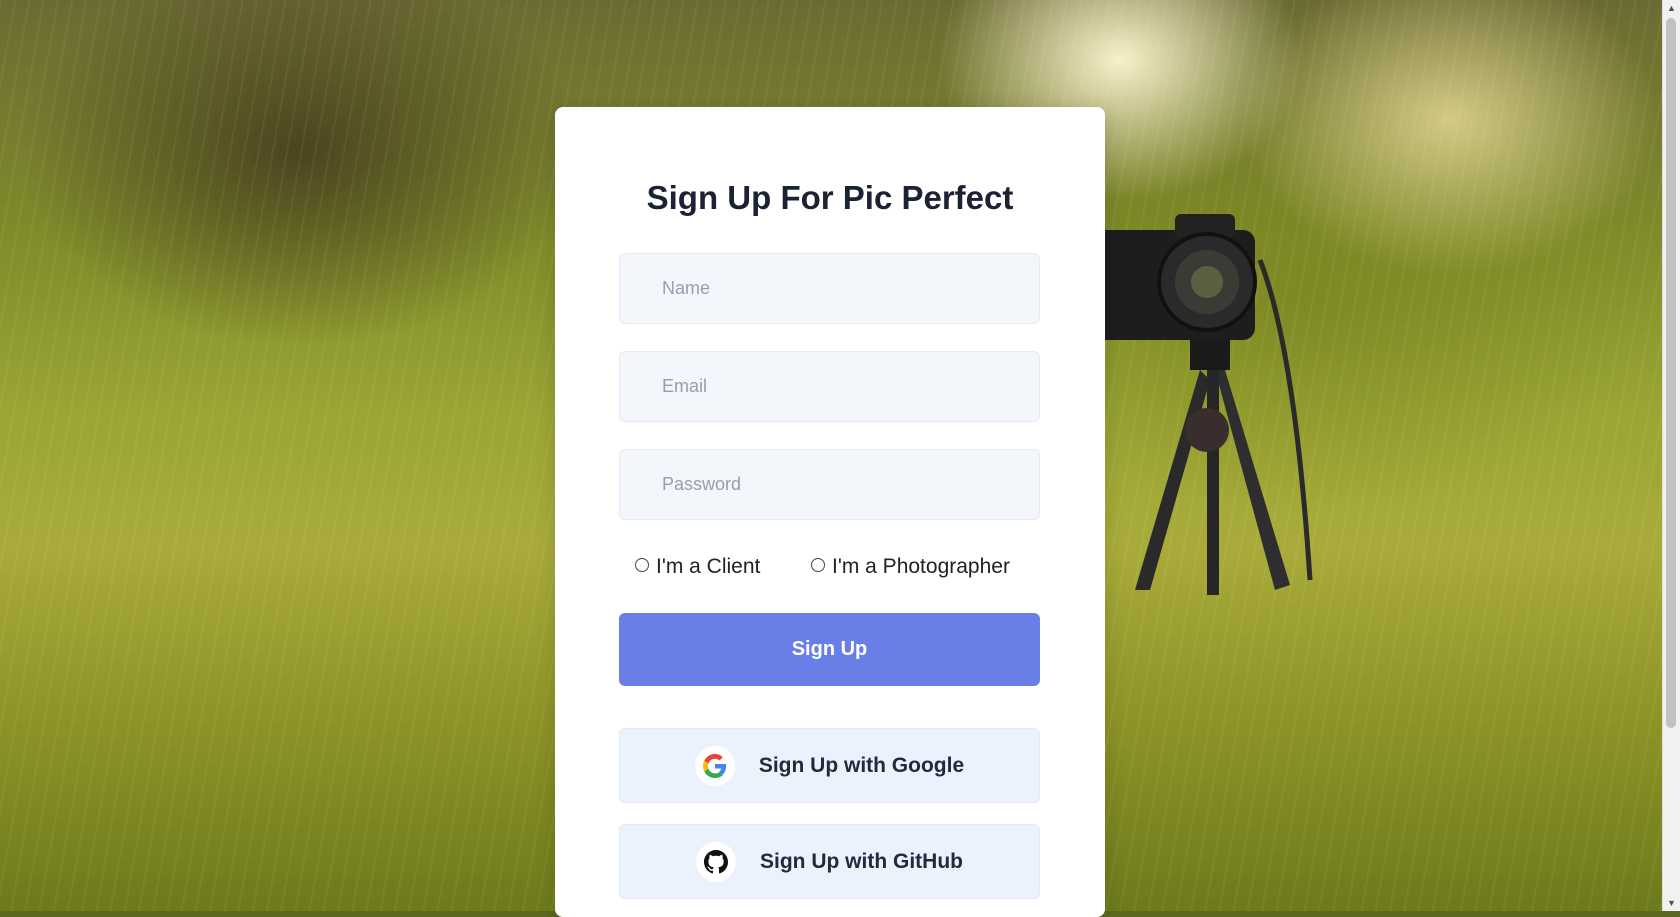 The height and width of the screenshot is (917, 1680). I want to click on scrollbar-thumb, so click(1671, 373).